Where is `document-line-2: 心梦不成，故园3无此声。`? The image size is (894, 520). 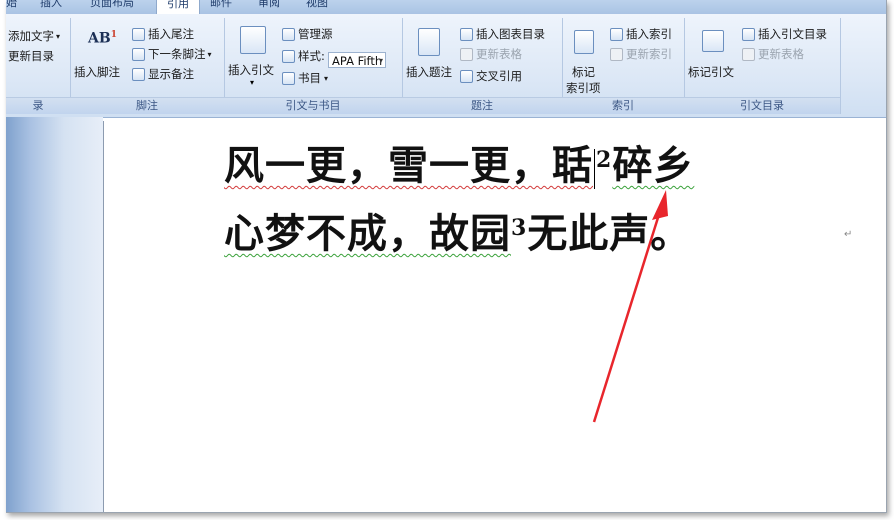
document-line-2: 心梦不成，故园3无此声。 is located at coordinates (457, 230).